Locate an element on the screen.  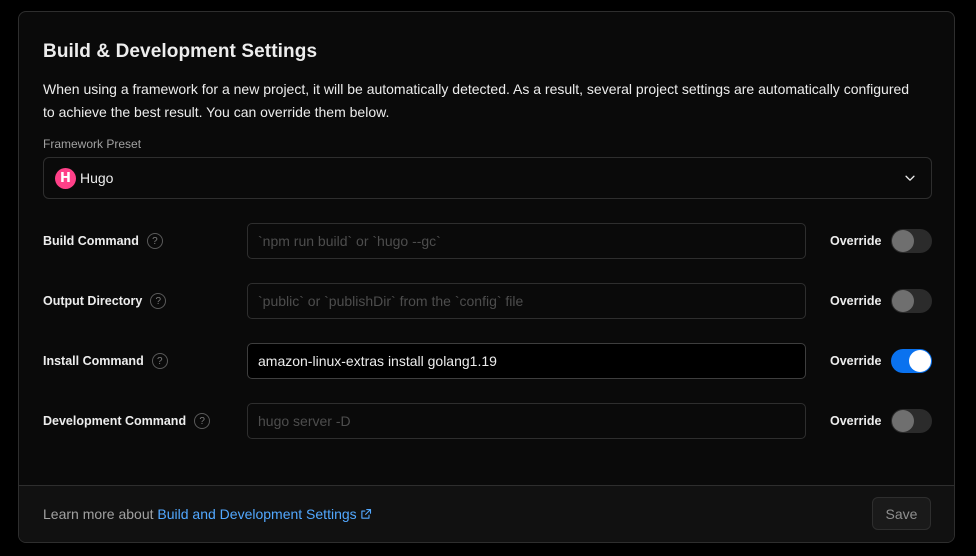
framework-preset-label: Framework Preset is located at coordinates (92, 144).